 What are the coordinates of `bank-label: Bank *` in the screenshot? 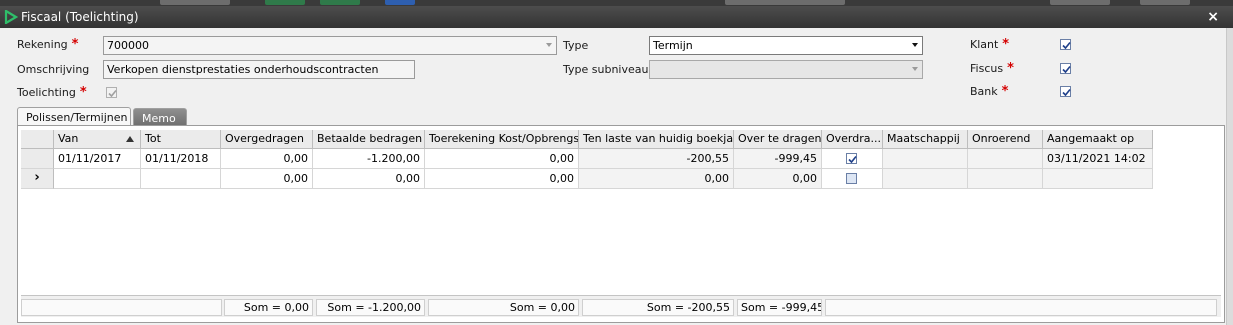 It's located at (989, 91).